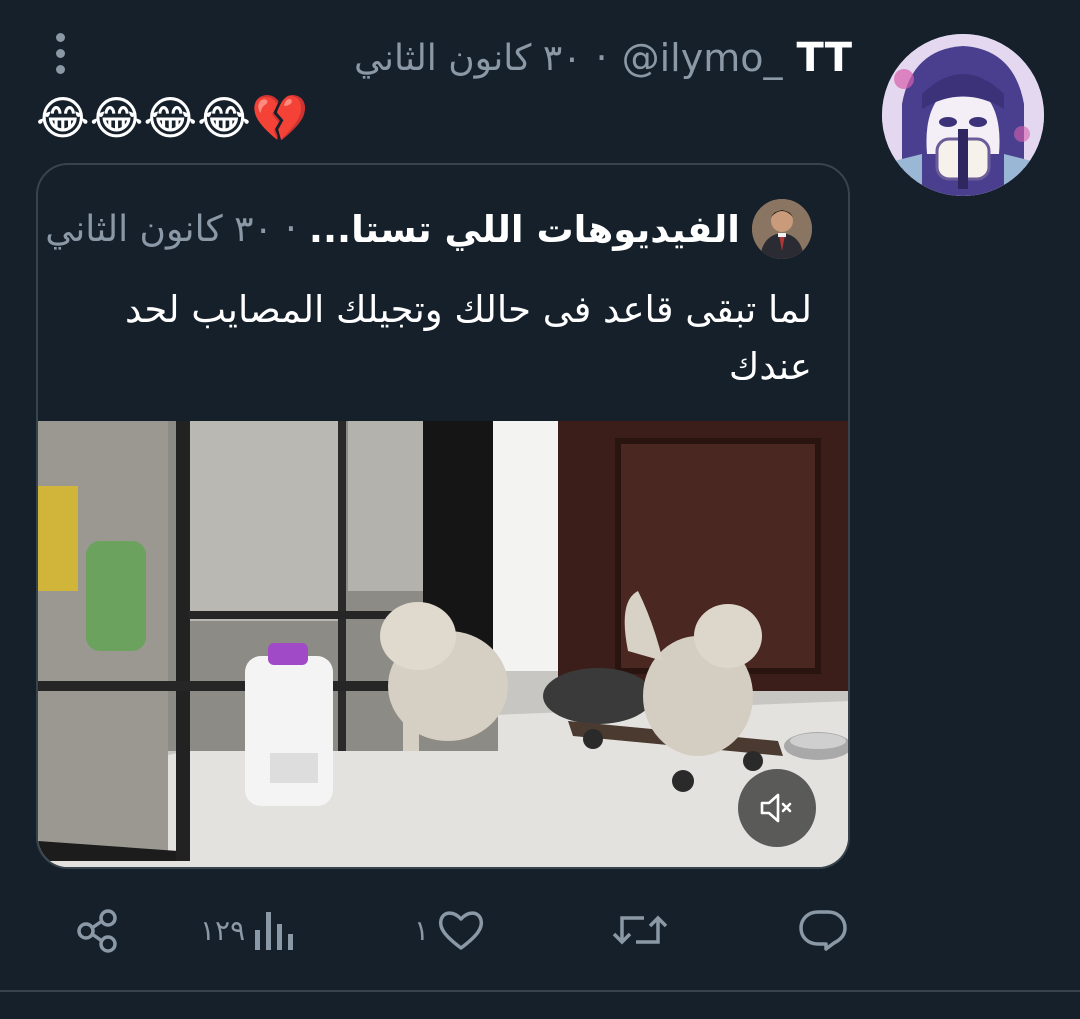 The width and height of the screenshot is (1080, 1019). What do you see at coordinates (60, 37) in the screenshot?
I see `more-vertical-icon` at bounding box center [60, 37].